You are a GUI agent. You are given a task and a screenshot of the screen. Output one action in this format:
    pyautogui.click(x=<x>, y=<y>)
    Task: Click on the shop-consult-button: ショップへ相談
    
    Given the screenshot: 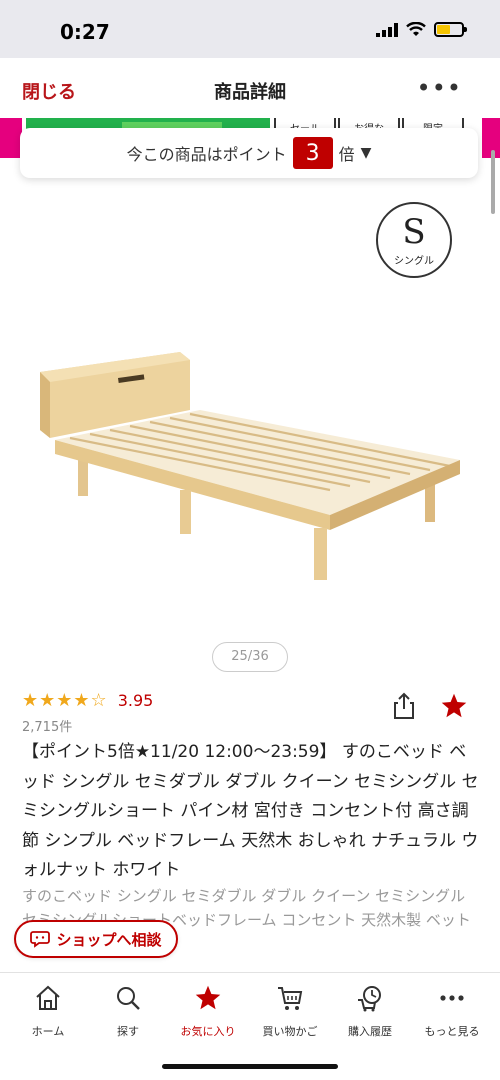 What is the action you would take?
    pyautogui.click(x=96, y=939)
    